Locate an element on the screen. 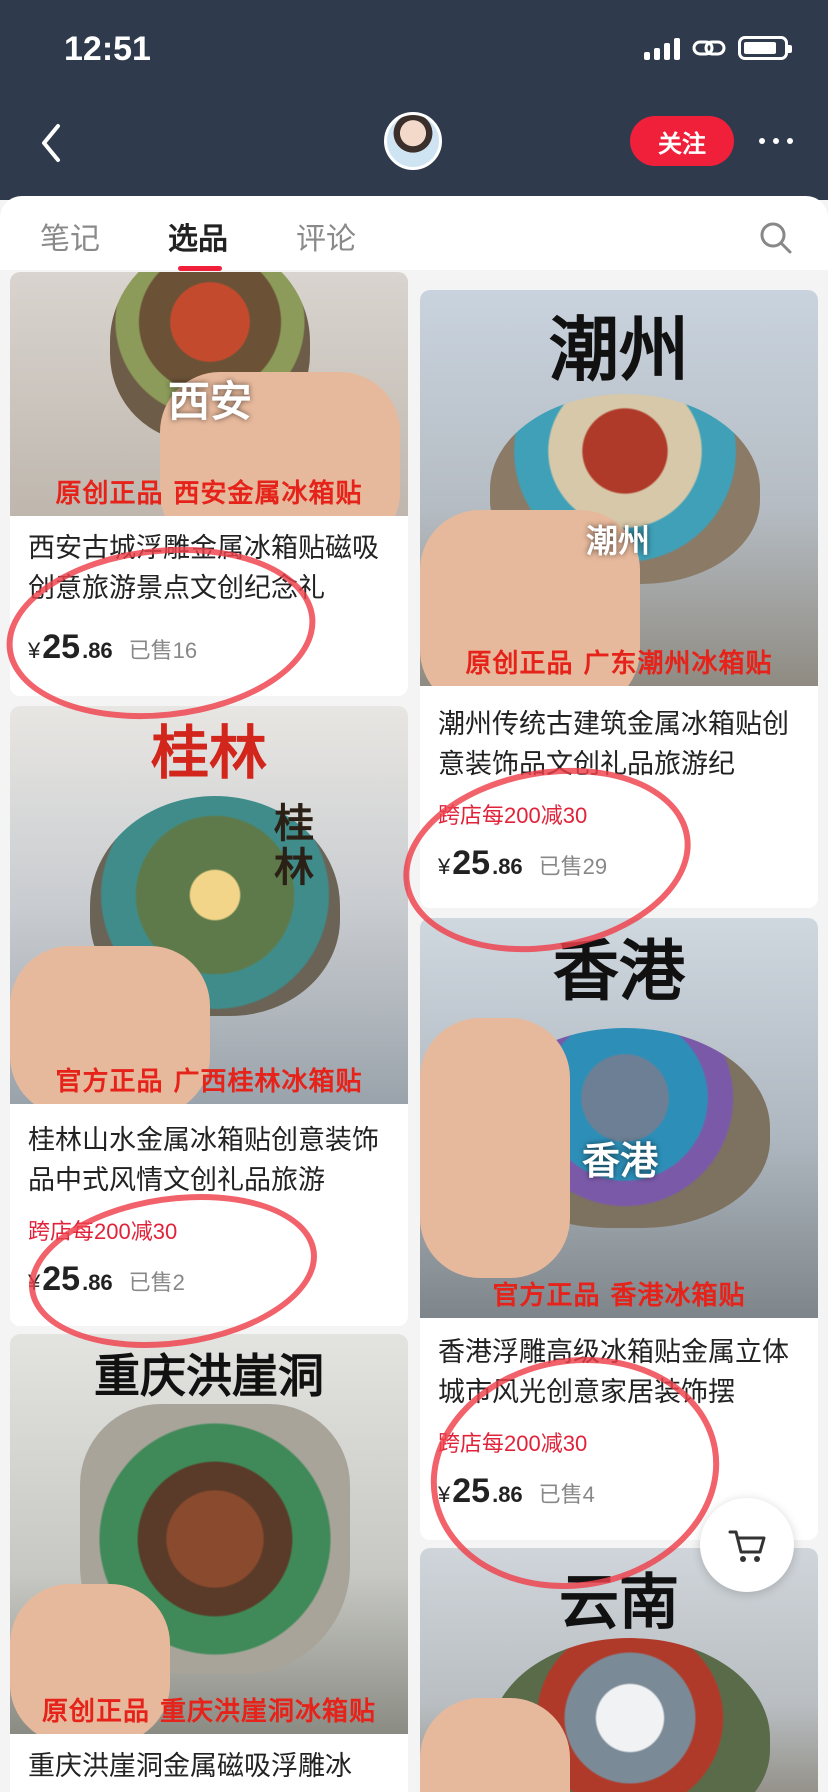  product-title: 潮州传统古建筑金属冰箱贴创意装饰品文创礼品旅游纪 is located at coordinates (619, 744).